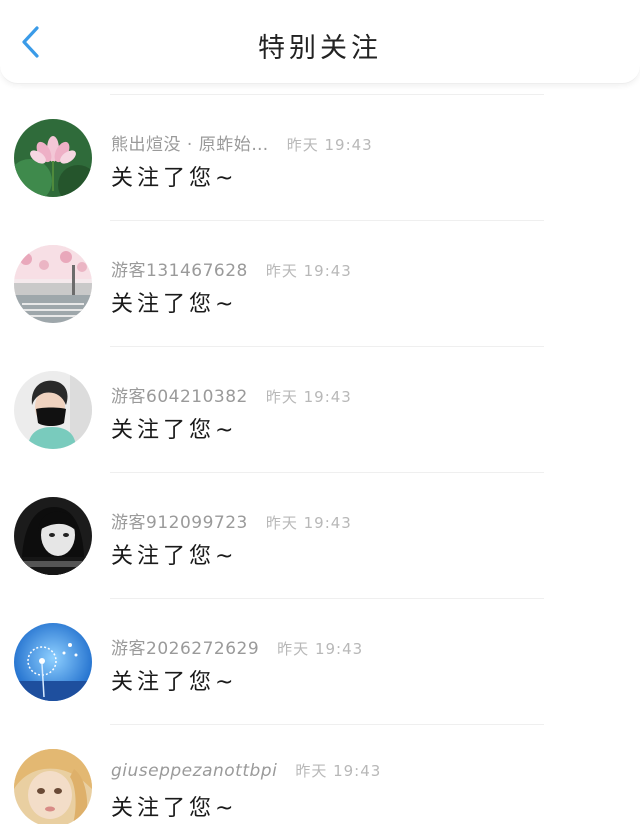  I want to click on username: 游客131467628, so click(179, 268).